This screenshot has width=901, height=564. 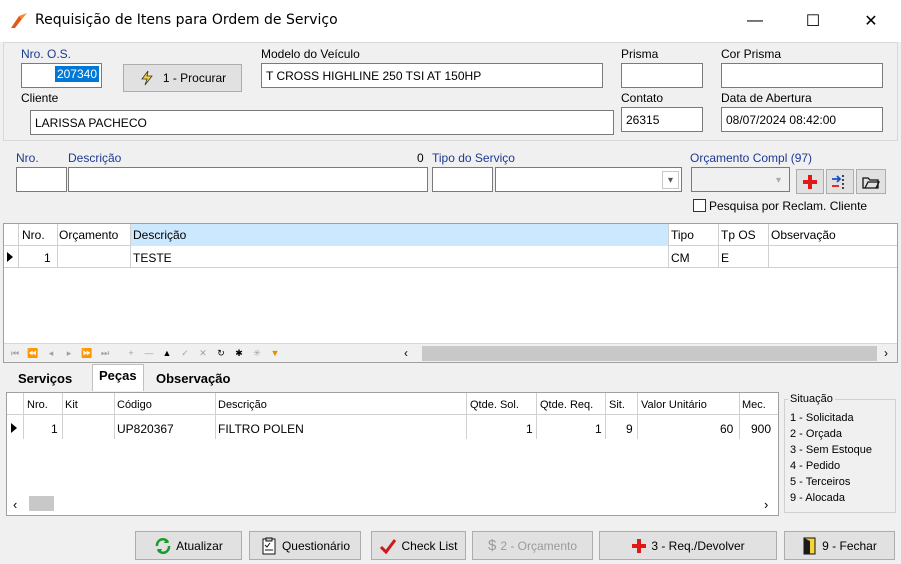 I want to click on clipboard-icon, so click(x=269, y=545).